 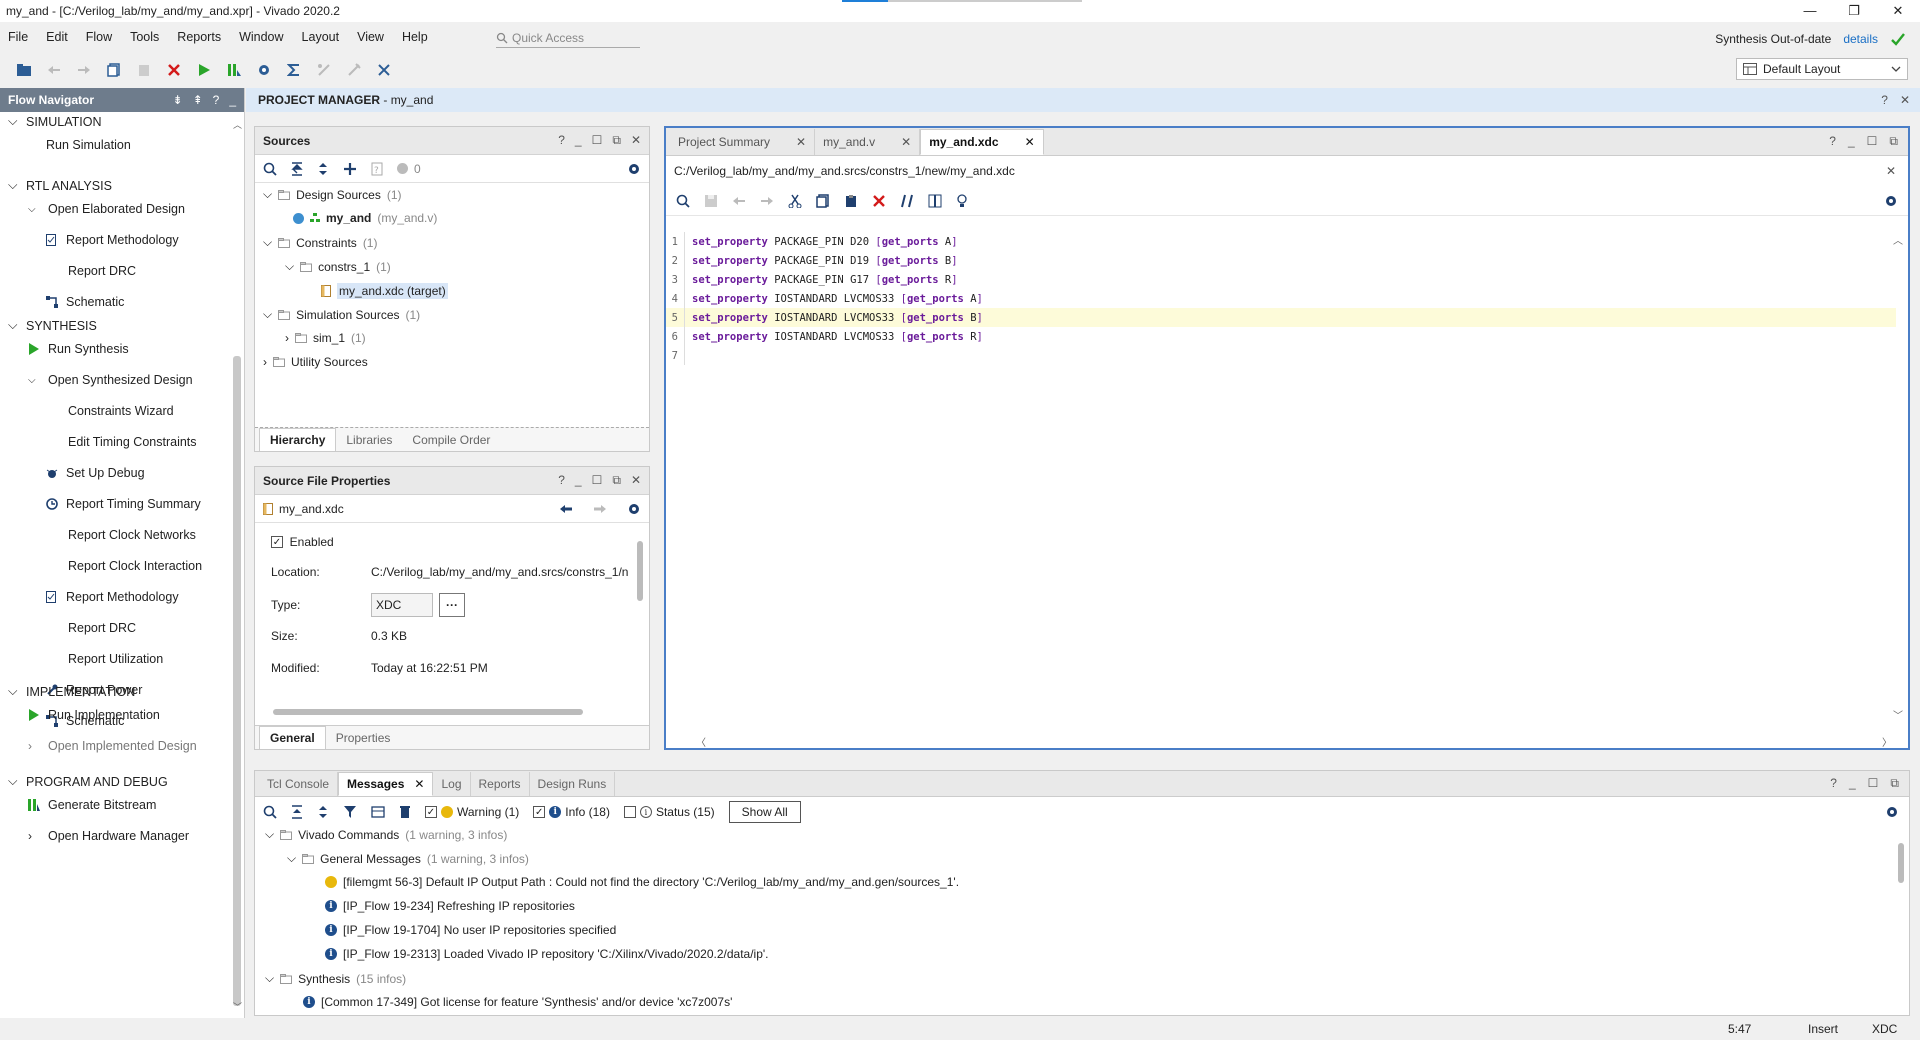 I want to click on debug-wand-icon, so click(x=354, y=70).